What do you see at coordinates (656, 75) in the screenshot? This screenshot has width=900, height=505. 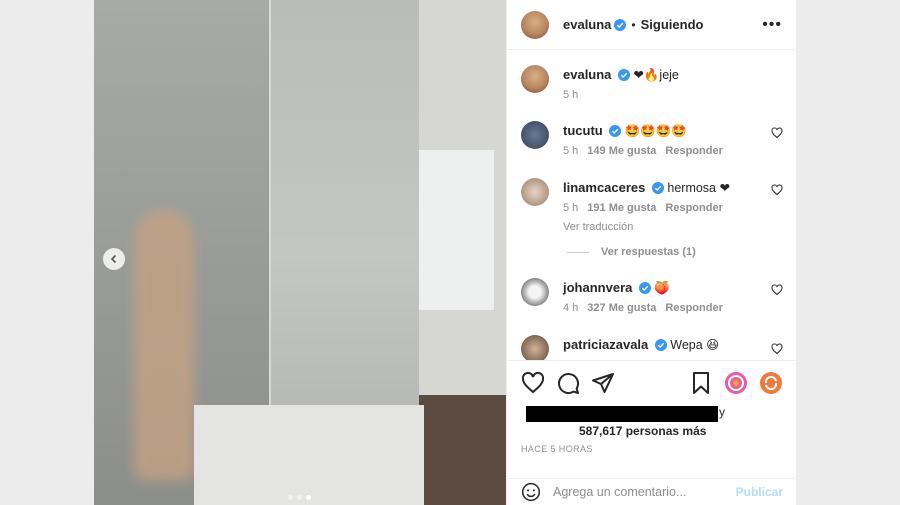 I see `caption-text: ❤🔥jeje` at bounding box center [656, 75].